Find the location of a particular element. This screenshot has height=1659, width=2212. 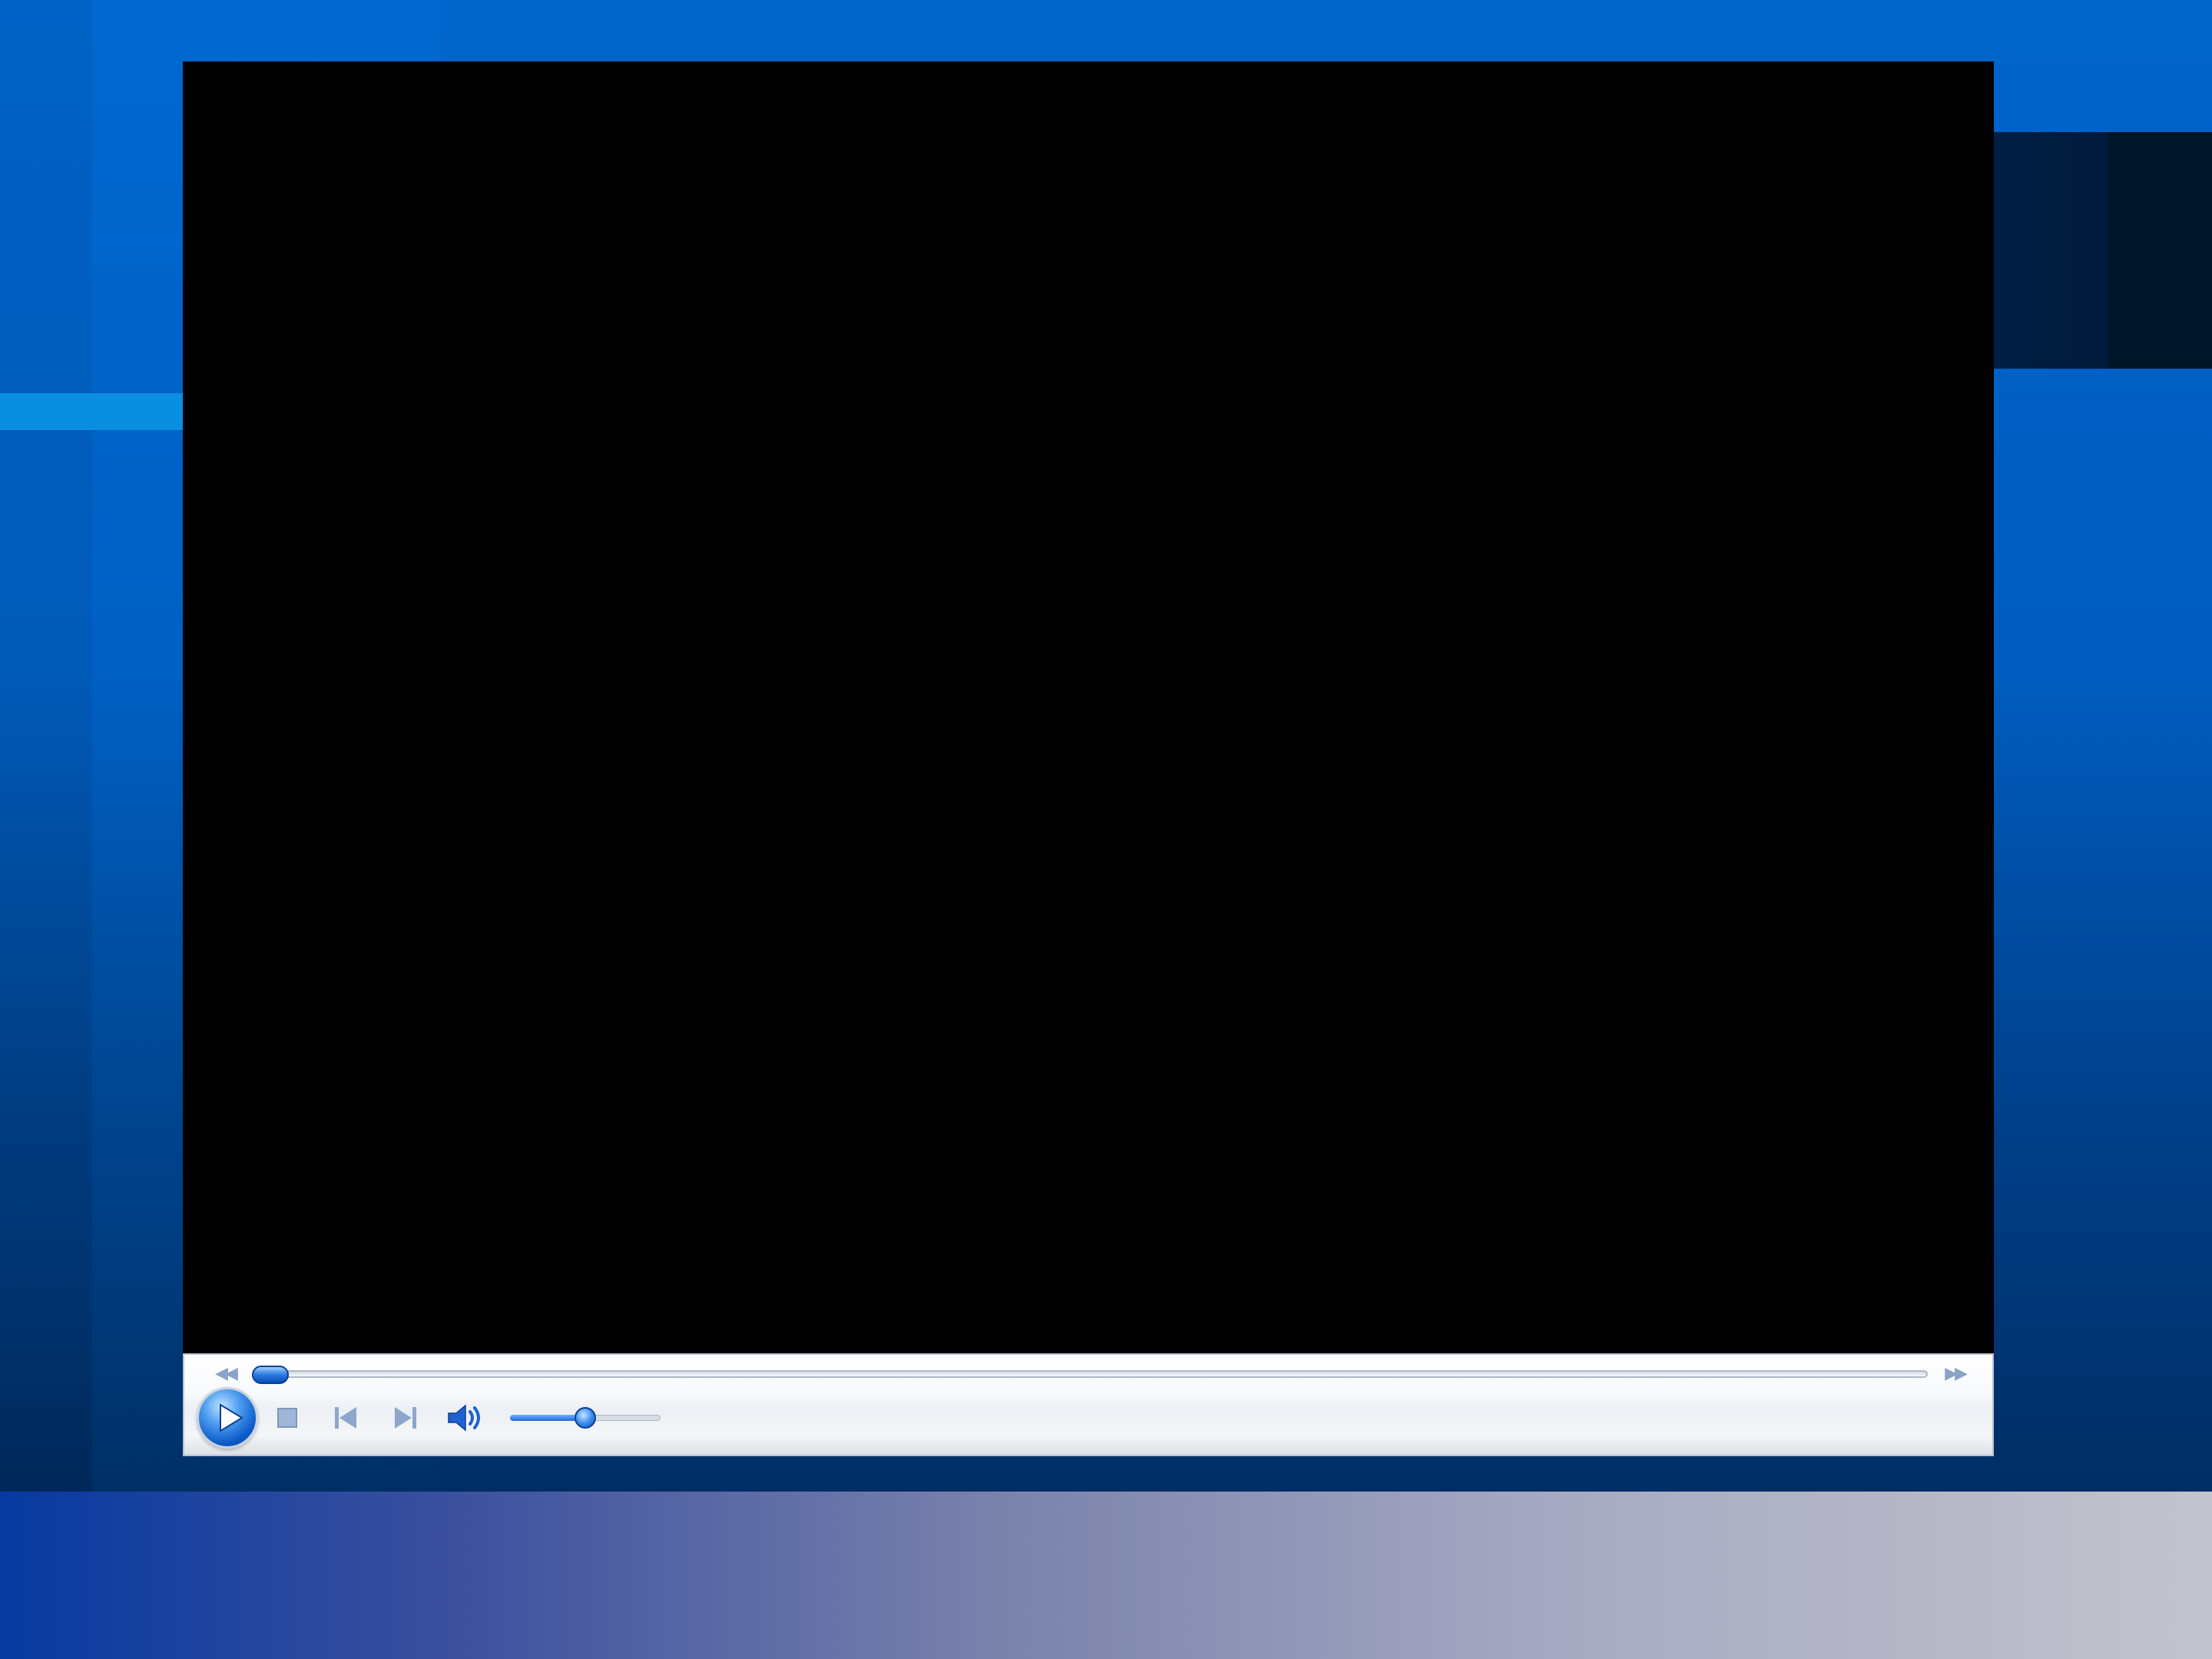

volume-thumb is located at coordinates (585, 1418).